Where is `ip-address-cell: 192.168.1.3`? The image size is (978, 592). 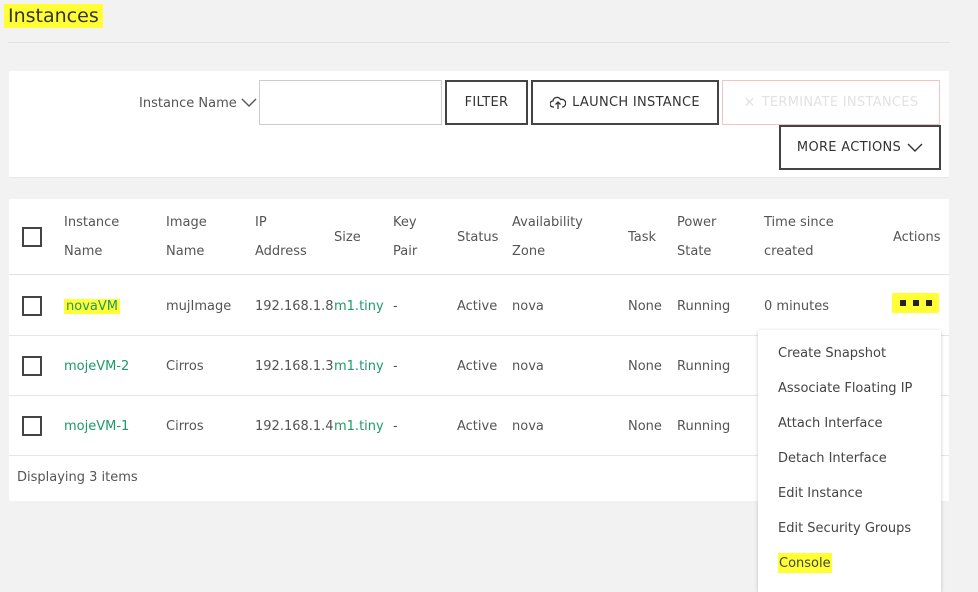
ip-address-cell: 192.168.1.3 is located at coordinates (294, 366).